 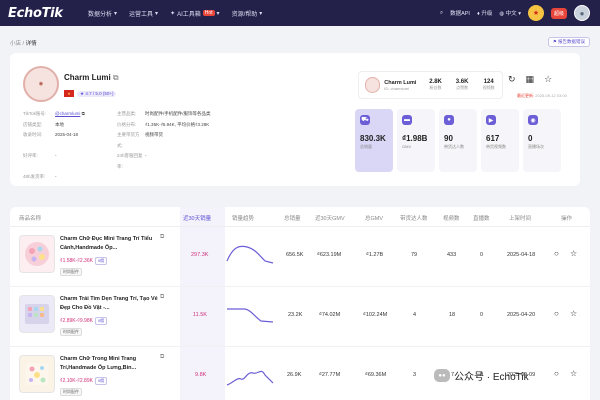 I want to click on shop-name-row: Charm Lumi ⧉, so click(x=91, y=78).